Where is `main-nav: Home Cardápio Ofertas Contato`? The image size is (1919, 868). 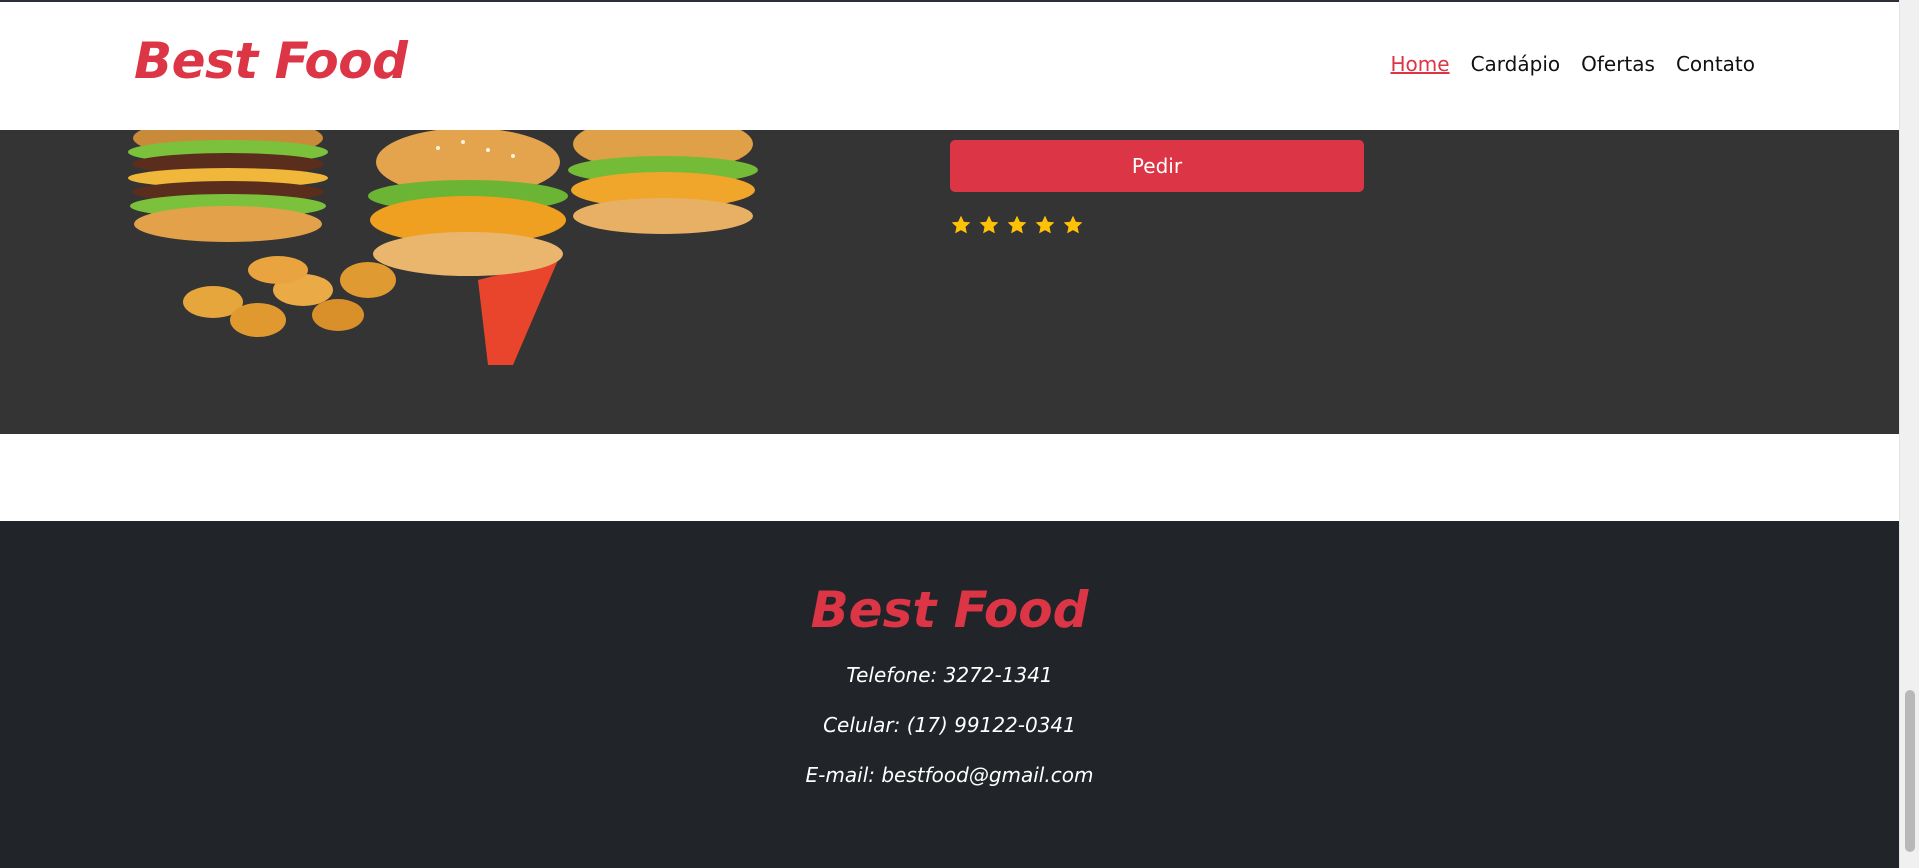 main-nav: Home Cardápio Ofertas Contato is located at coordinates (1573, 64).